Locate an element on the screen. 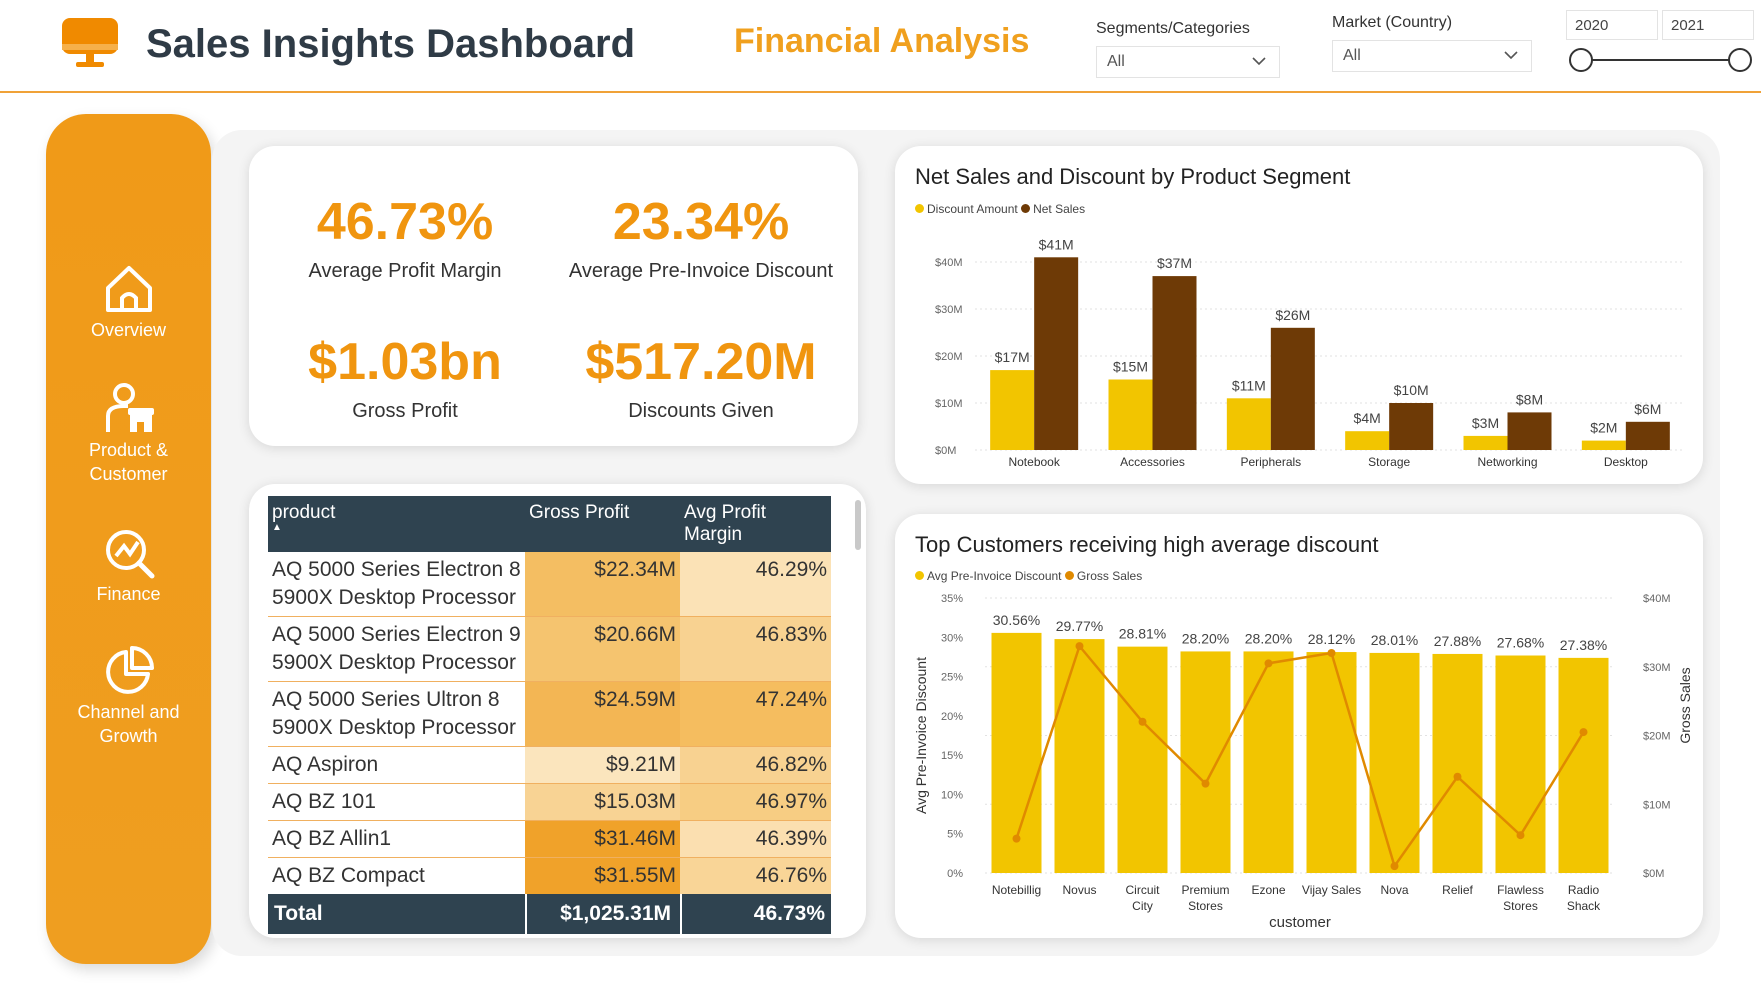  data-label: $8M is located at coordinates (1529, 399).